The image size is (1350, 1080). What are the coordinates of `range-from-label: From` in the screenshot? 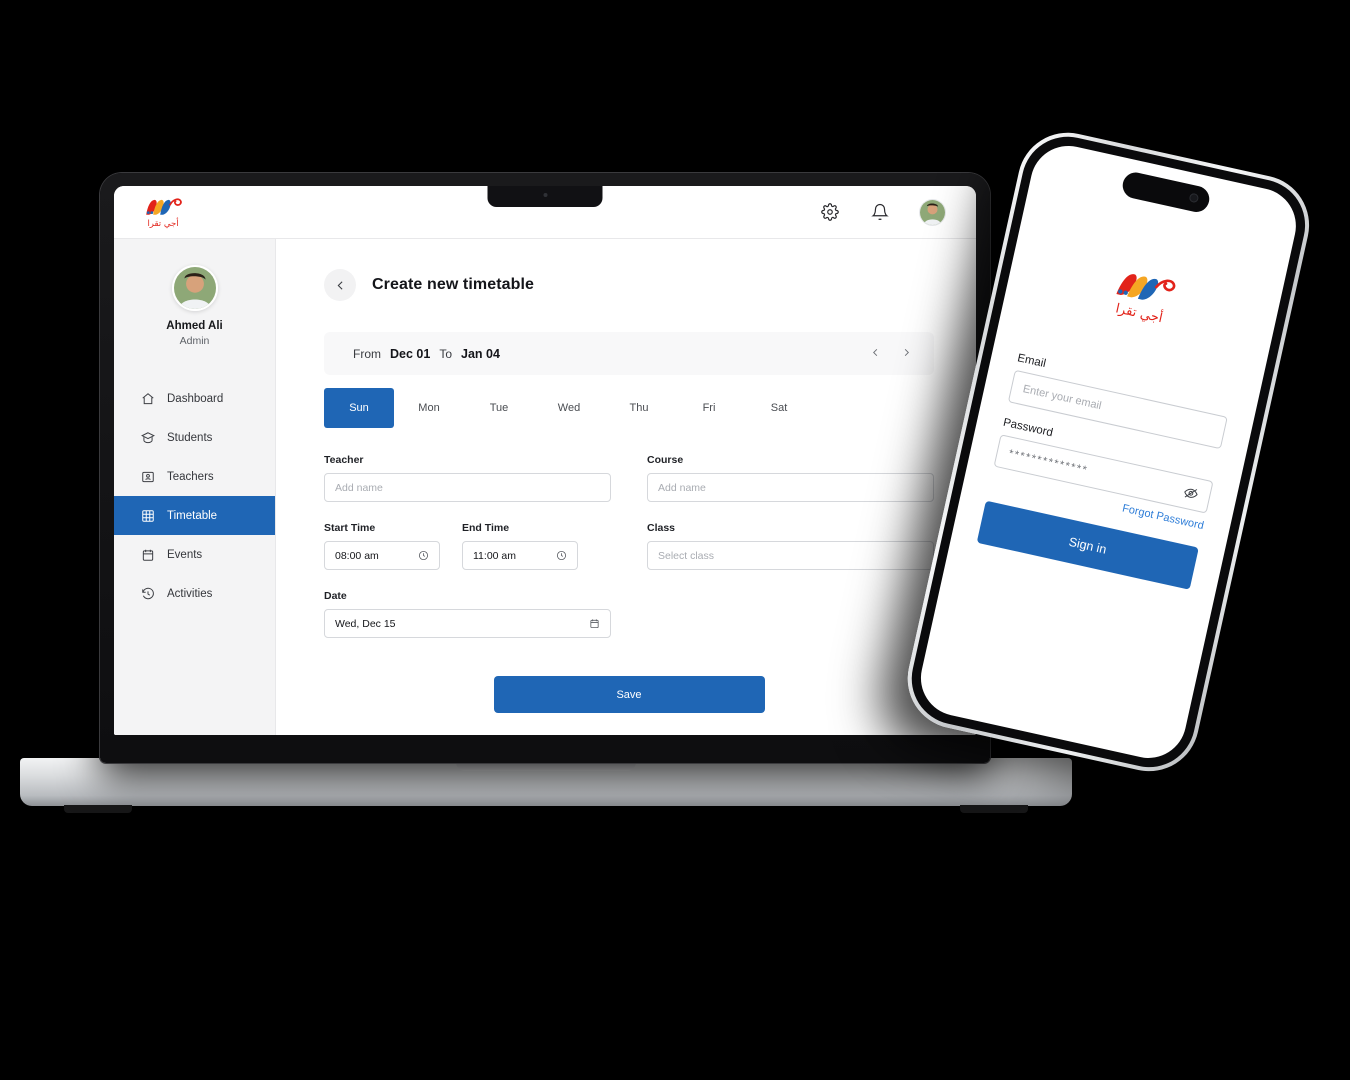 It's located at (367, 353).